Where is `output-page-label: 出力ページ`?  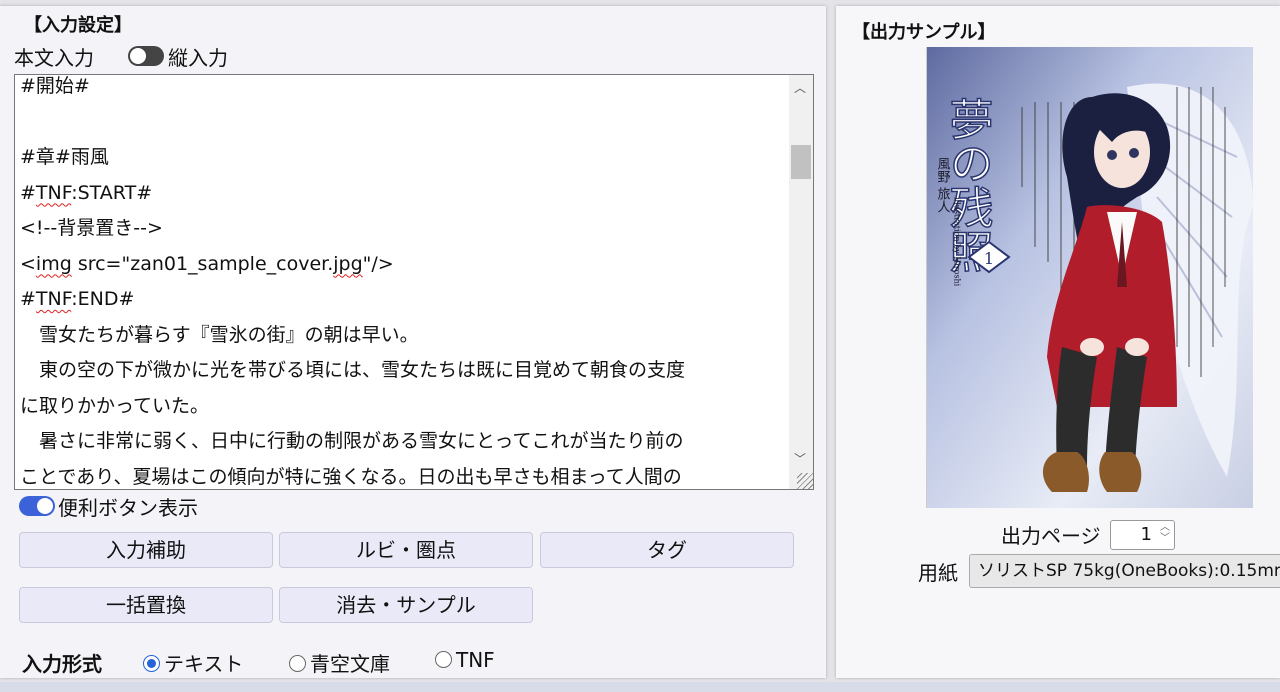
output-page-label: 出力ページ is located at coordinates (1051, 536).